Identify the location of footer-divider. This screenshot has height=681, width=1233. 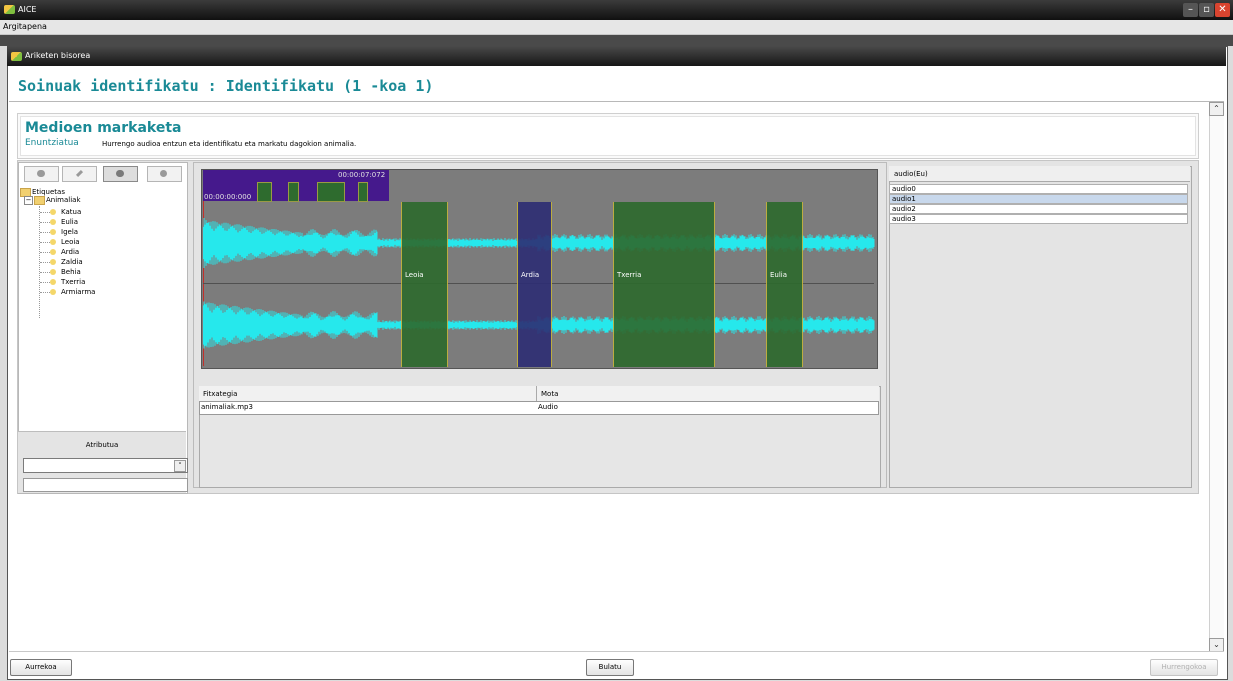
(616, 651).